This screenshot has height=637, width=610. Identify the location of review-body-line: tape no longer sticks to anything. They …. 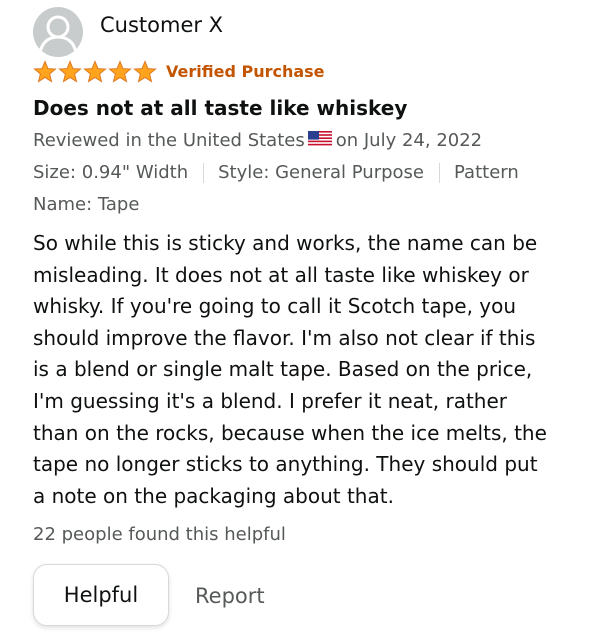
(285, 464).